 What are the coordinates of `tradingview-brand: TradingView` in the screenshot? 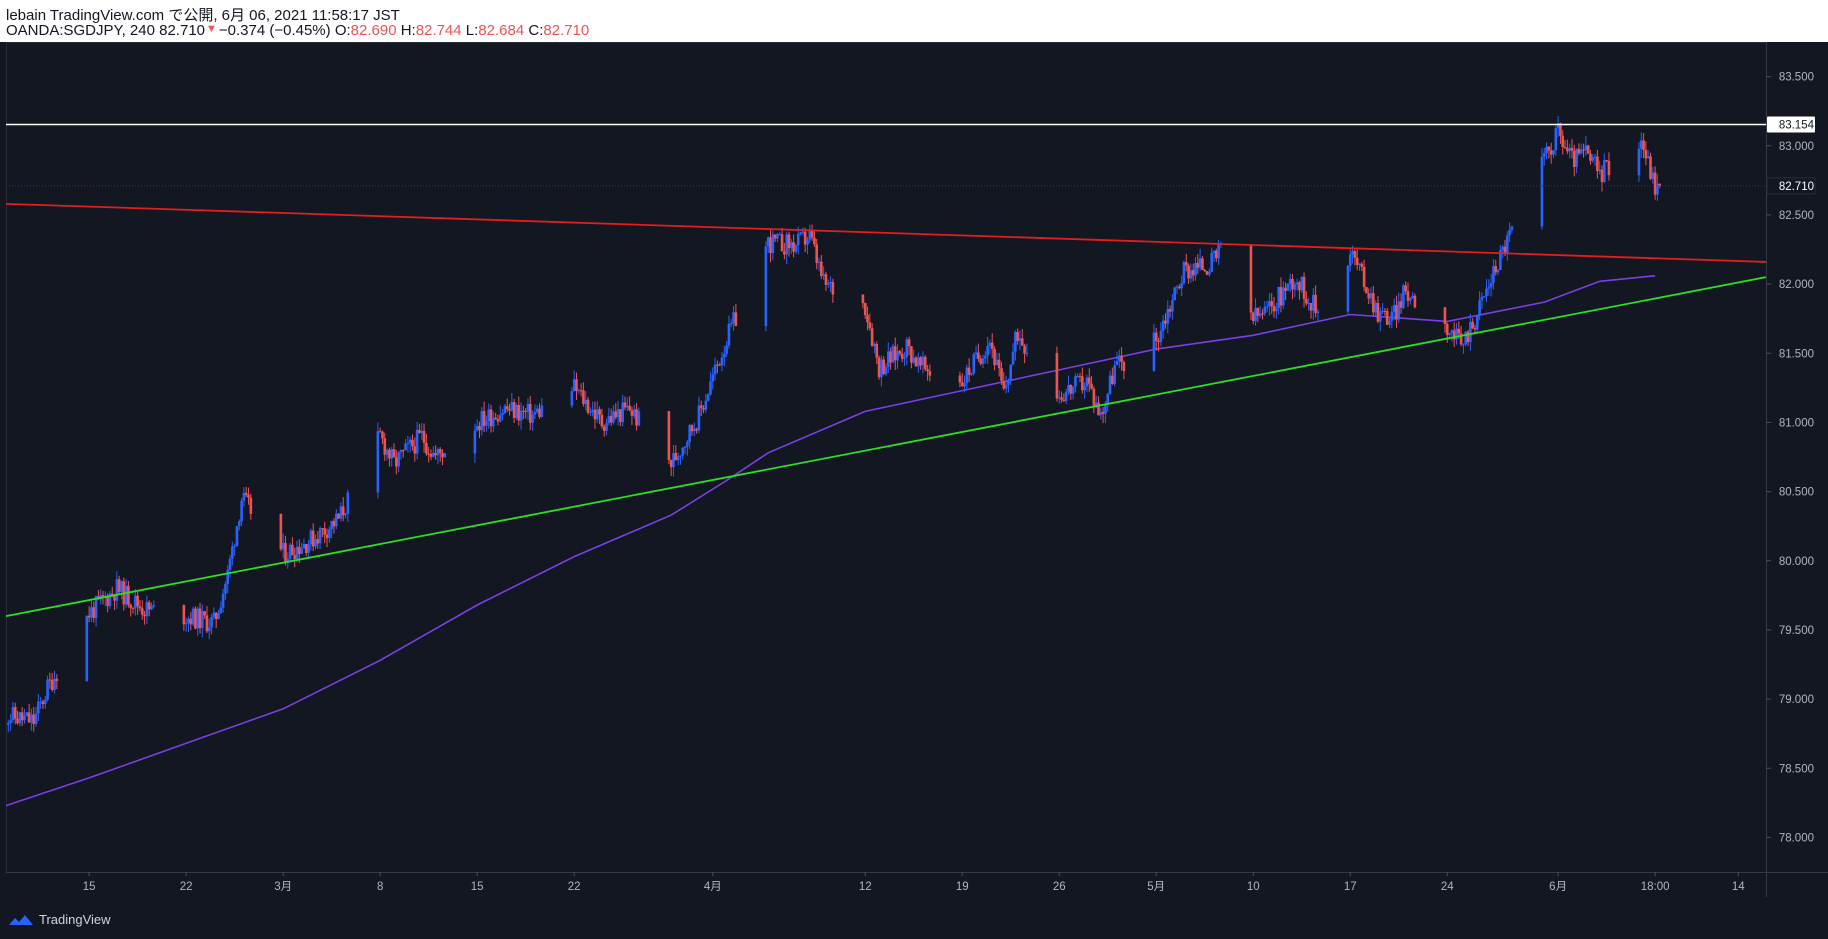 It's located at (59, 919).